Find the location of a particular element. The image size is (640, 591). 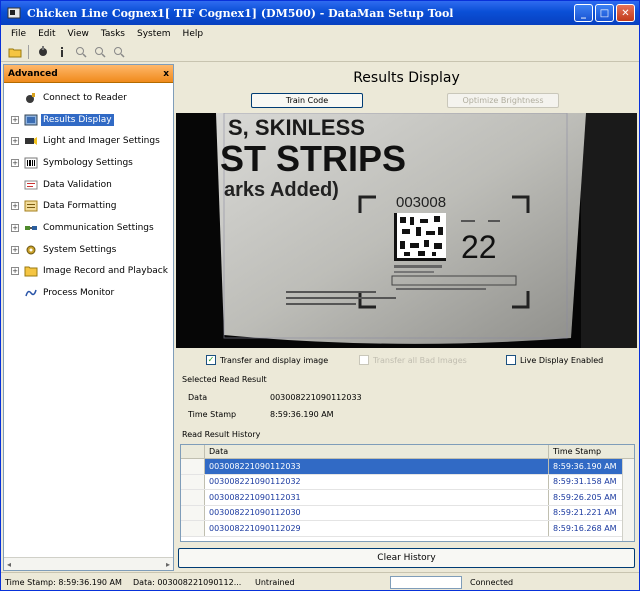

communication-icon is located at coordinates (31, 228).